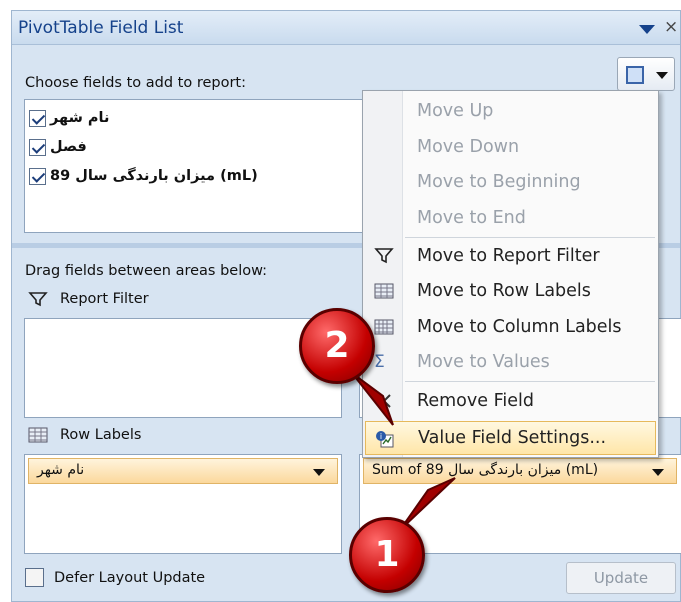  Describe the element at coordinates (387, 555) in the screenshot. I see `step-1-badge: 1` at that location.